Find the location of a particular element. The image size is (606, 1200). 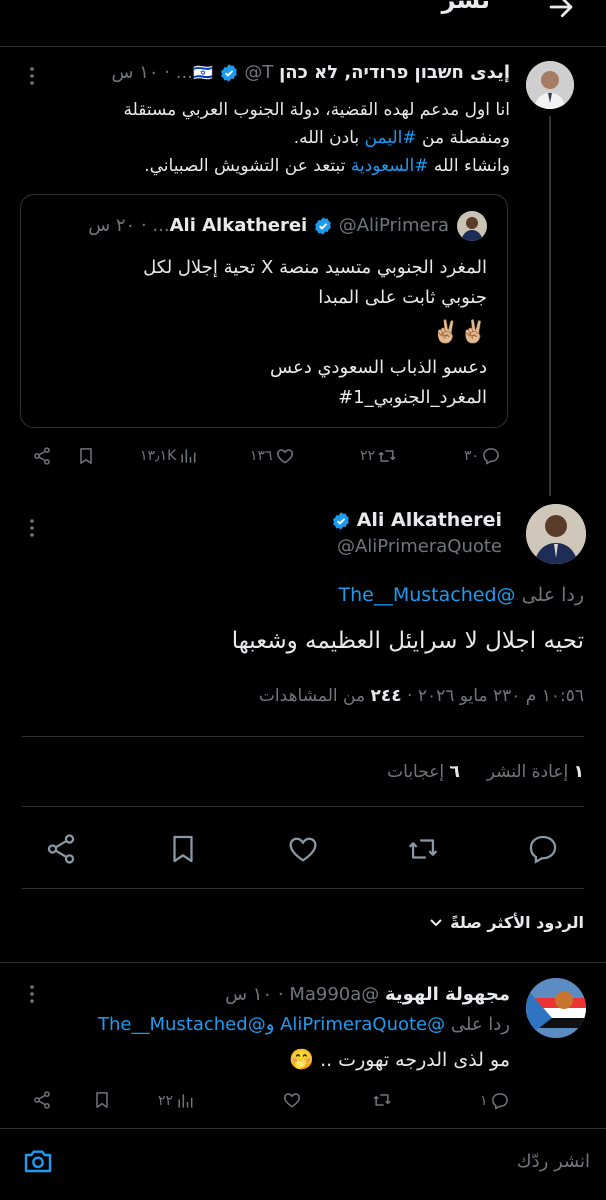

reply-composer is located at coordinates (303, 1164).